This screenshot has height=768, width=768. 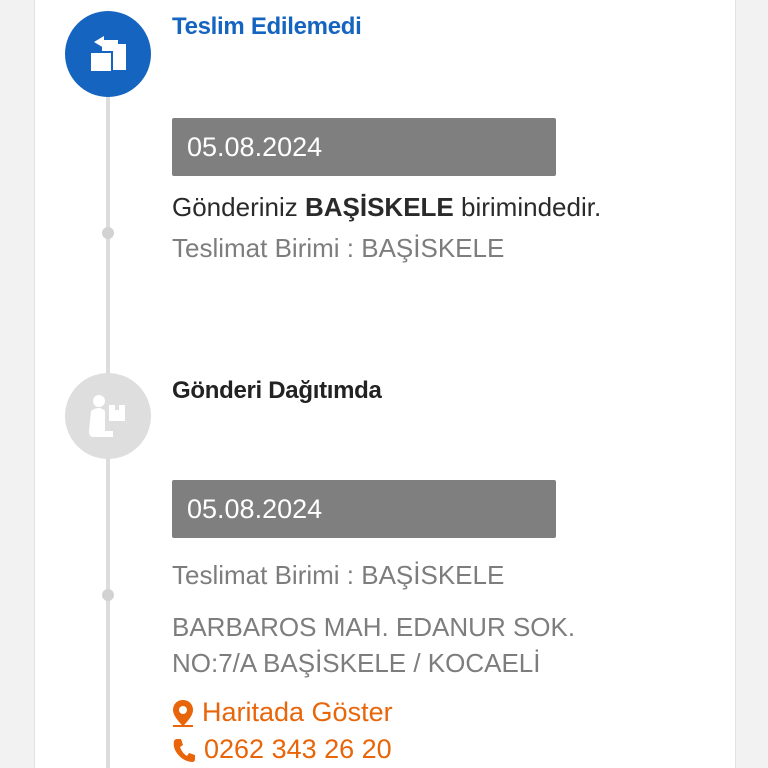 What do you see at coordinates (527, 207) in the screenshot?
I see `message-suffix: birimindedir.` at bounding box center [527, 207].